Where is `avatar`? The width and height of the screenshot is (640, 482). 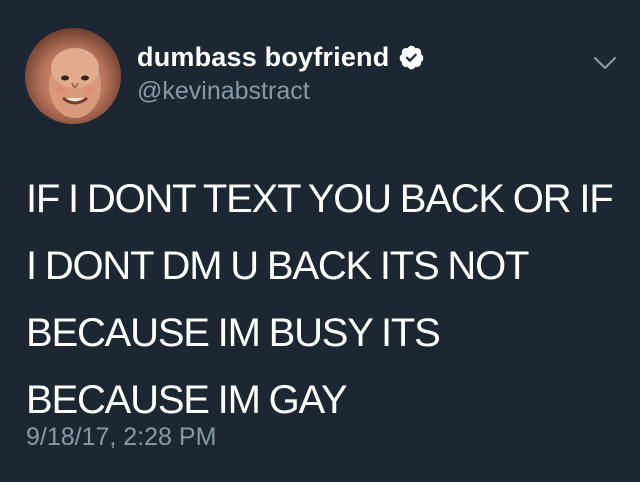
avatar is located at coordinates (73, 76).